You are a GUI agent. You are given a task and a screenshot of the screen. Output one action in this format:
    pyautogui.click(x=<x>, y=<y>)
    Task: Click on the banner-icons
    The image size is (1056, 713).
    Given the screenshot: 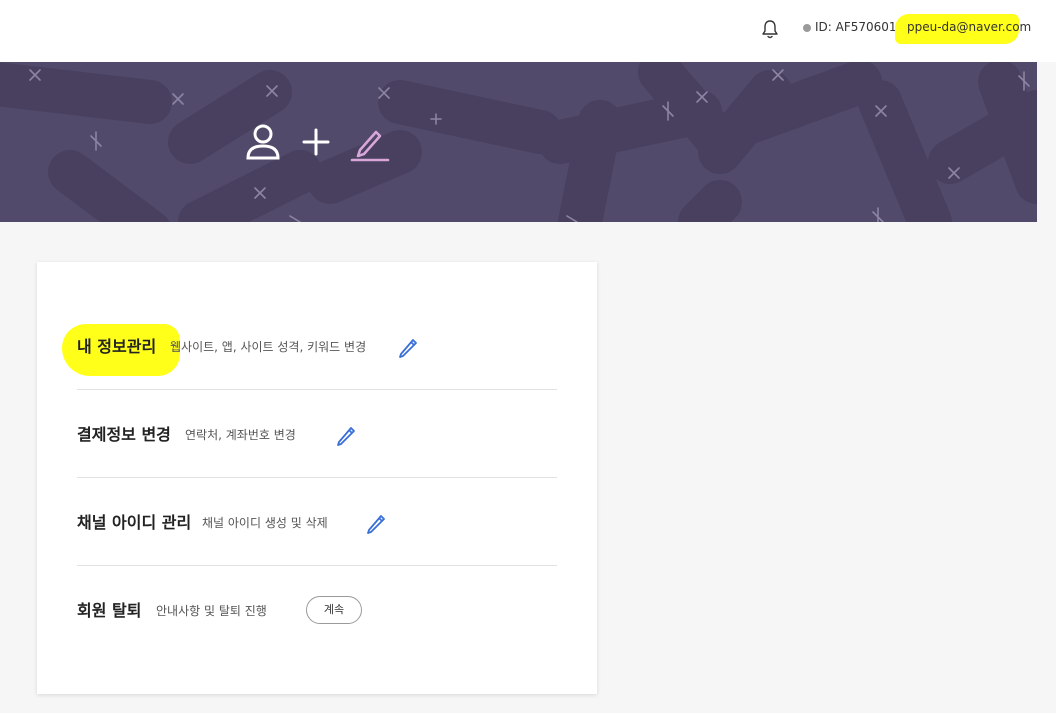 What is the action you would take?
    pyautogui.click(x=318, y=143)
    